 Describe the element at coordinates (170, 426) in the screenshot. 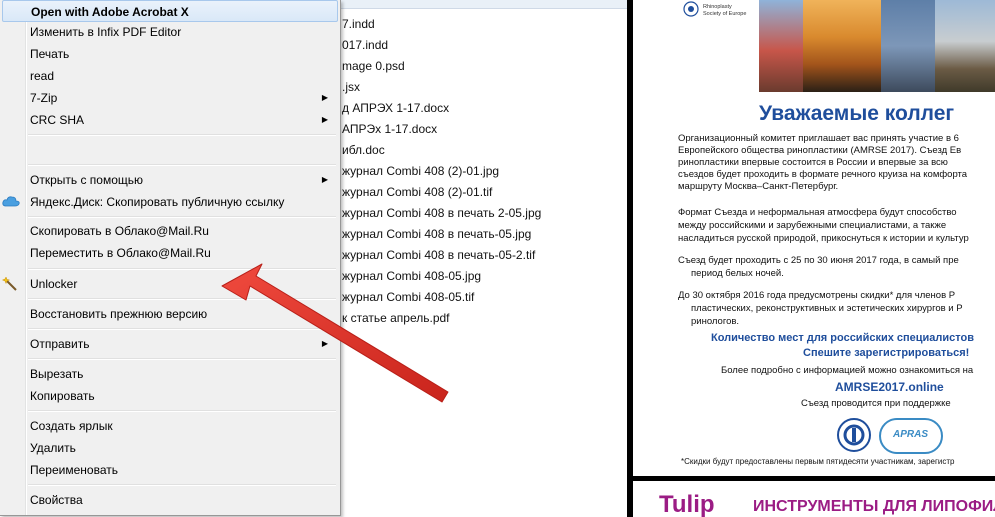

I see `menu-item-create-shortcut: Создать ярлык` at that location.